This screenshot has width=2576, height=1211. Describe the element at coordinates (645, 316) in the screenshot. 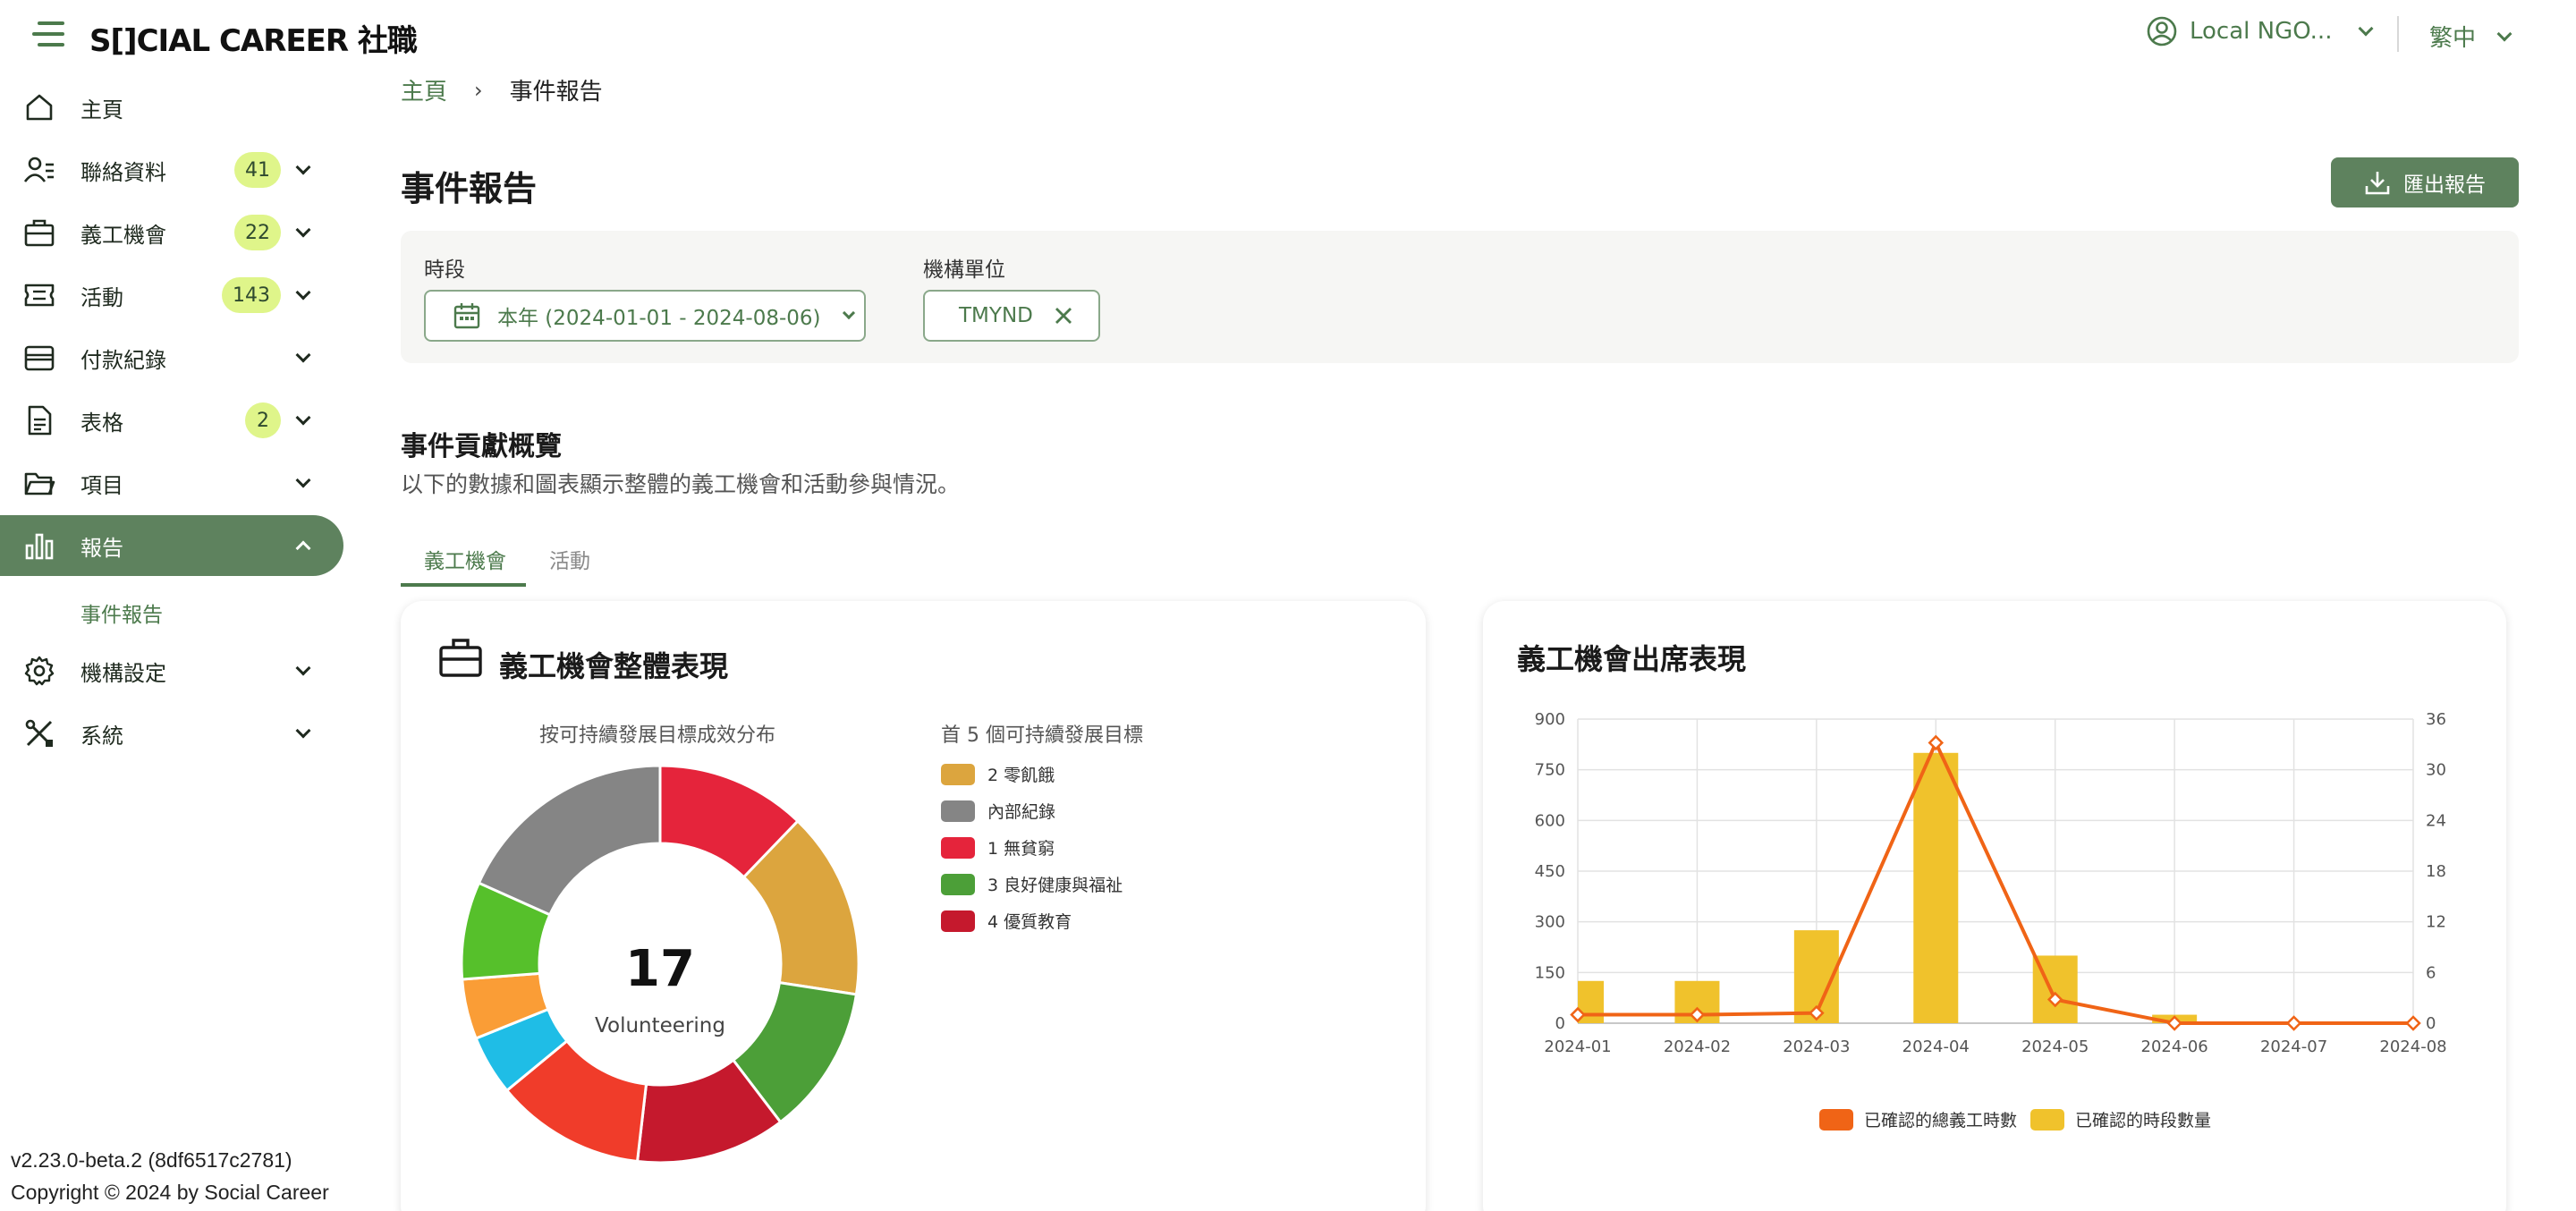

I see `period-picker: 本年 (2024-01-01 - 2024-08-06)` at that location.